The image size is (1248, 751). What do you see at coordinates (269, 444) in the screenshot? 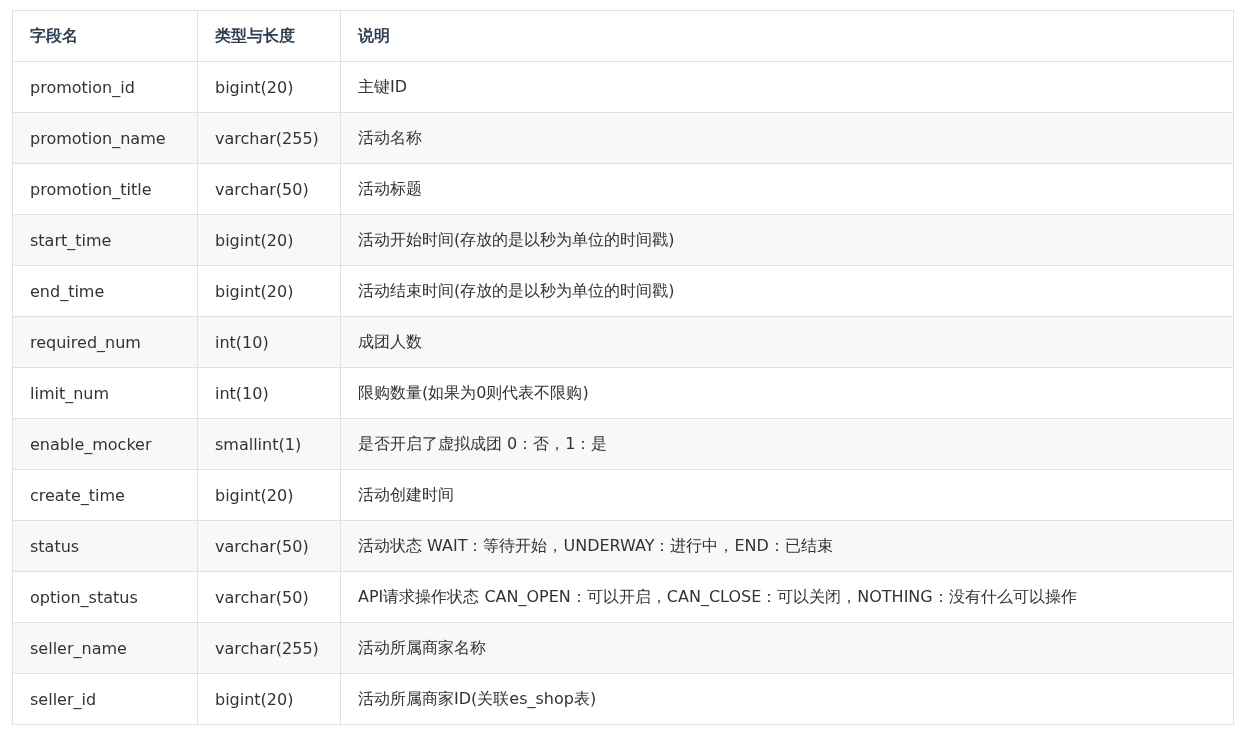
I see `table-cell: smallint(1)` at bounding box center [269, 444].